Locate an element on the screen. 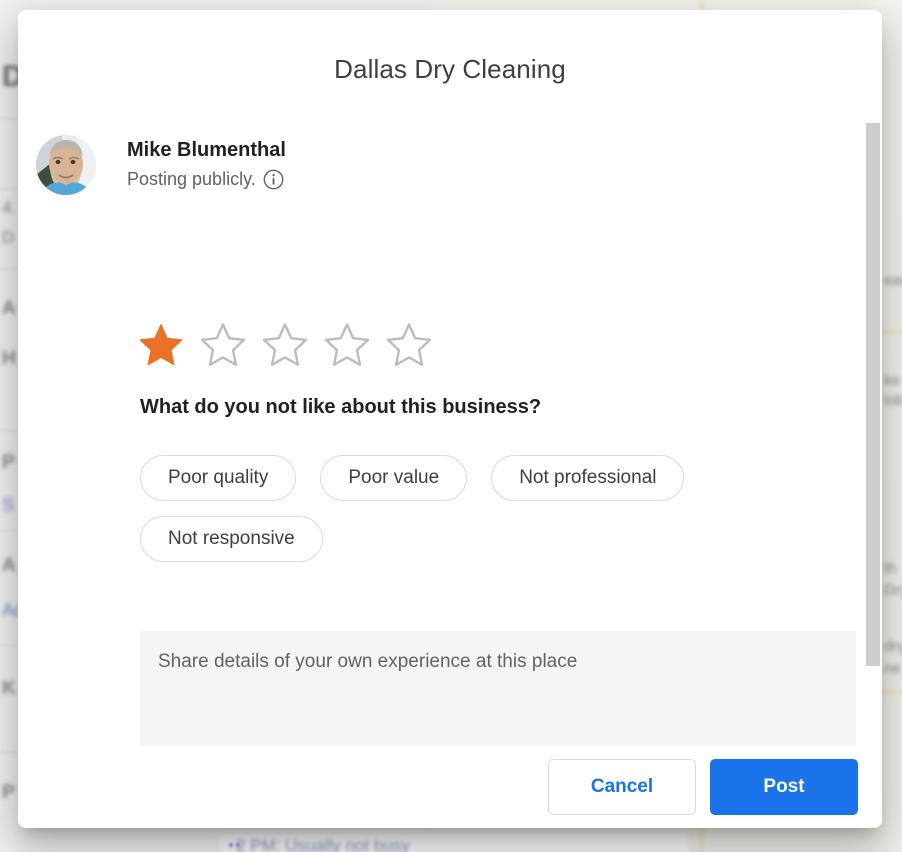  reviewer-name: Mike Blumenthal is located at coordinates (206, 150).